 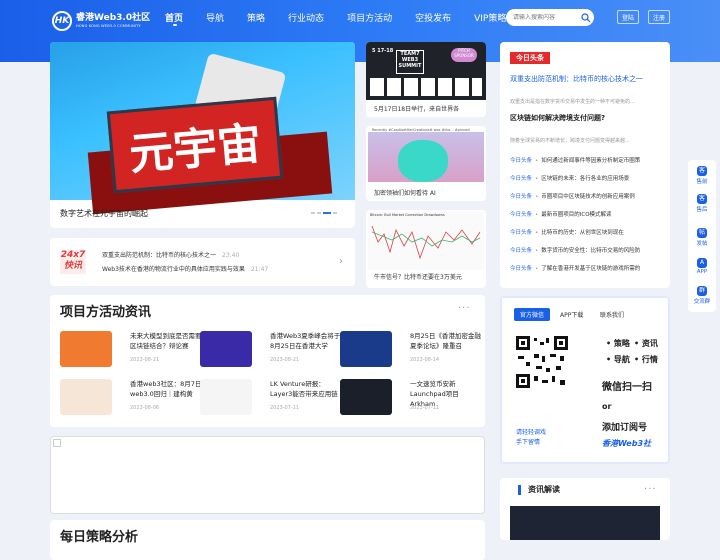 I want to click on hero-image: 元宇宙, so click(x=202, y=128).